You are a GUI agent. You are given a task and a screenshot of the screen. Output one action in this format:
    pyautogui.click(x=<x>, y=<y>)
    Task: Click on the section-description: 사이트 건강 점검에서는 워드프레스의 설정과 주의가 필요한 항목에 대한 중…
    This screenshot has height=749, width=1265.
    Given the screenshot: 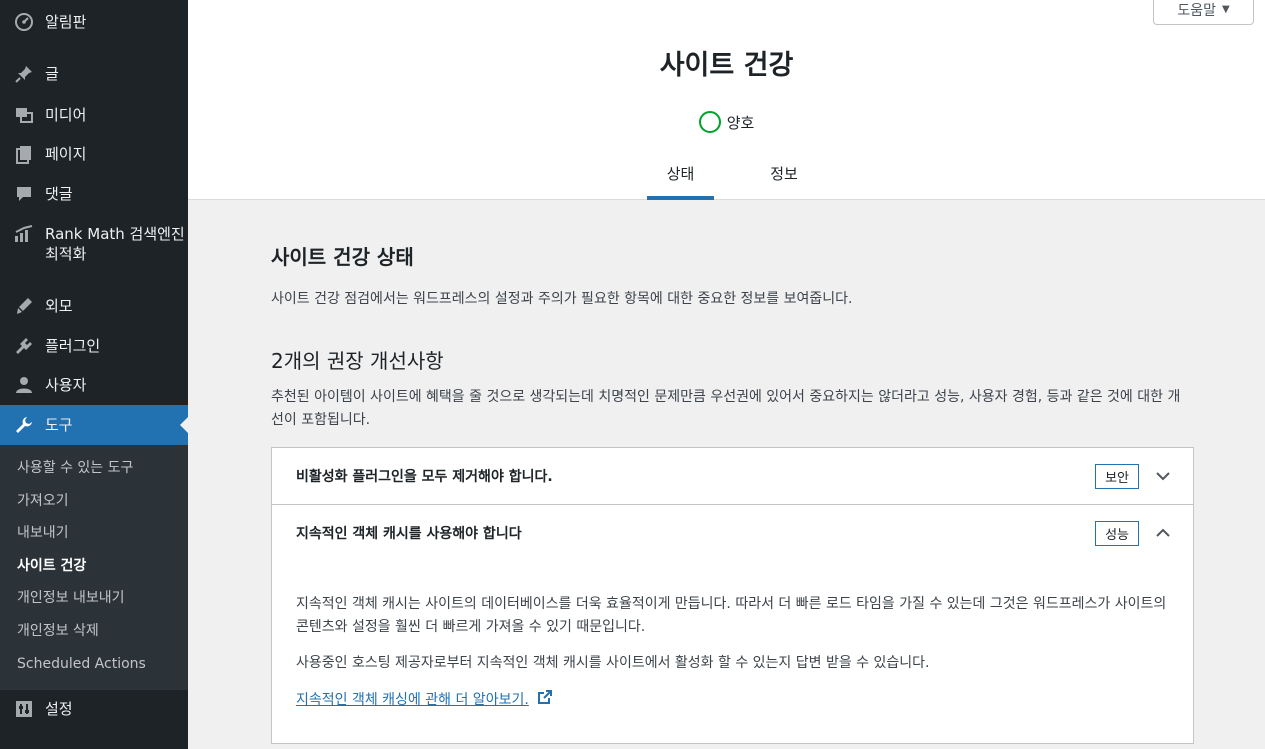 What is the action you would take?
    pyautogui.click(x=562, y=299)
    